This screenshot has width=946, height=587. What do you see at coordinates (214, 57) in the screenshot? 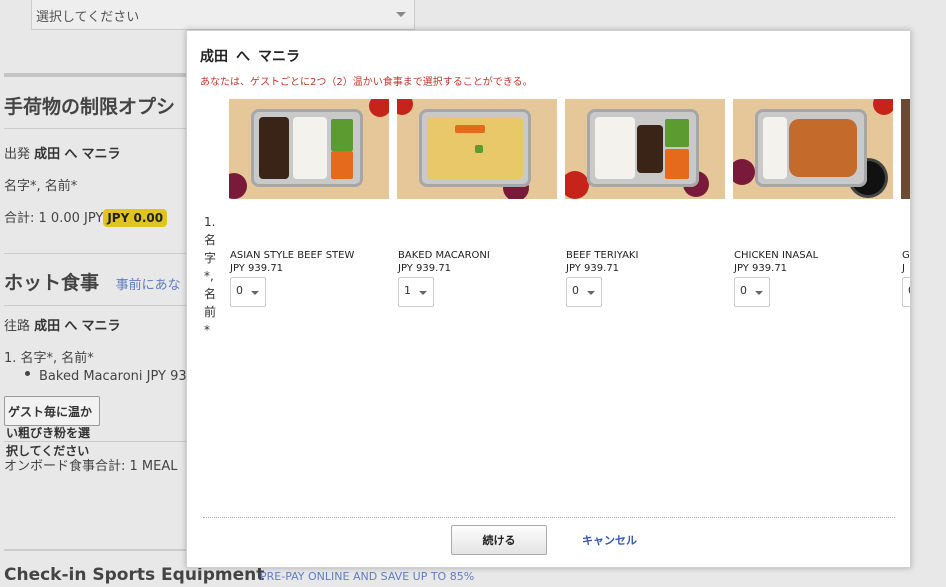
I see `modal-title-from: 成田` at bounding box center [214, 57].